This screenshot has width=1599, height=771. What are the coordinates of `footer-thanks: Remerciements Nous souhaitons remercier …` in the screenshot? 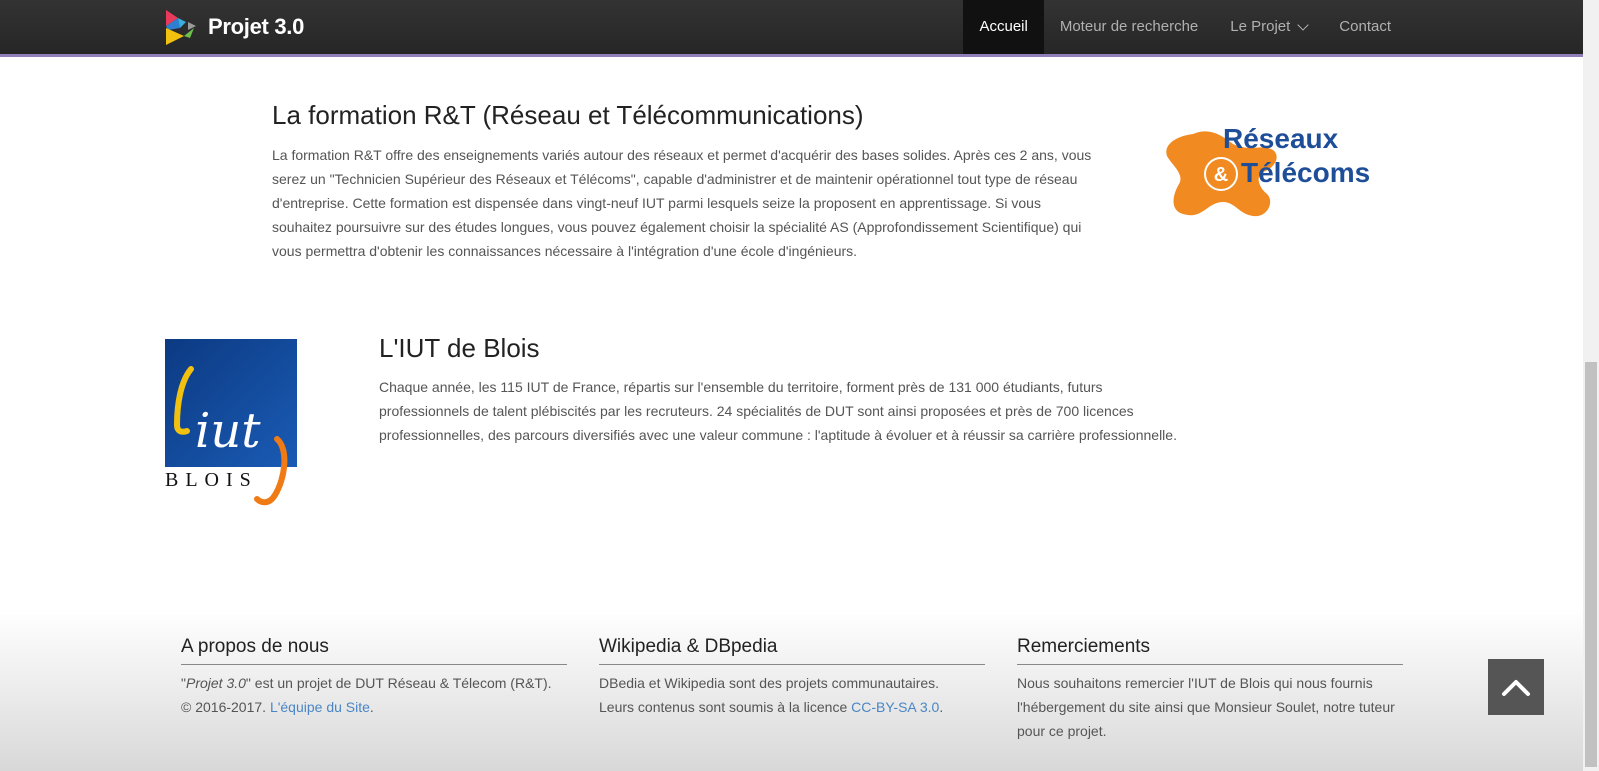 It's located at (1210, 689).